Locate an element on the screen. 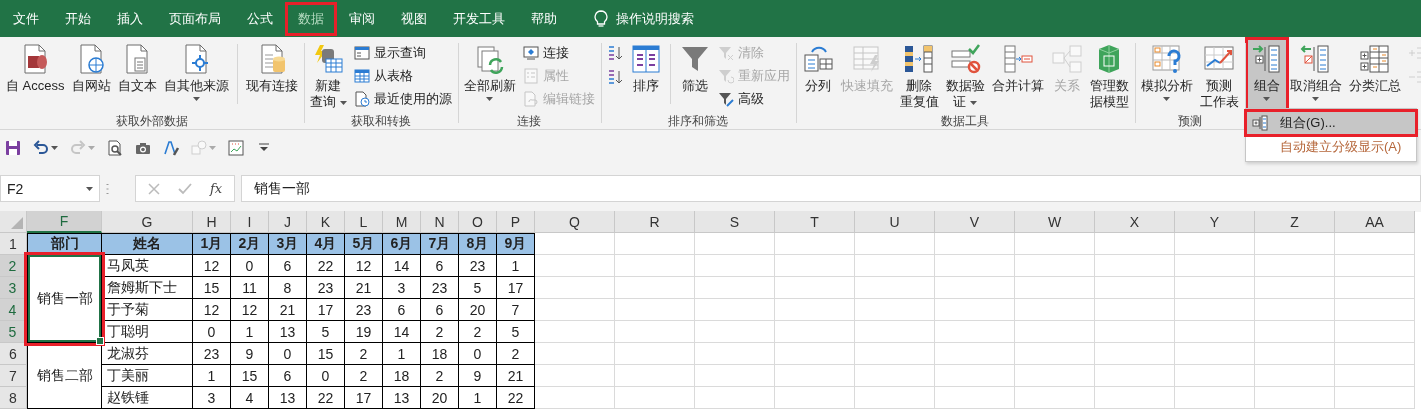 The image size is (1421, 412). column-header: K is located at coordinates (326, 222).